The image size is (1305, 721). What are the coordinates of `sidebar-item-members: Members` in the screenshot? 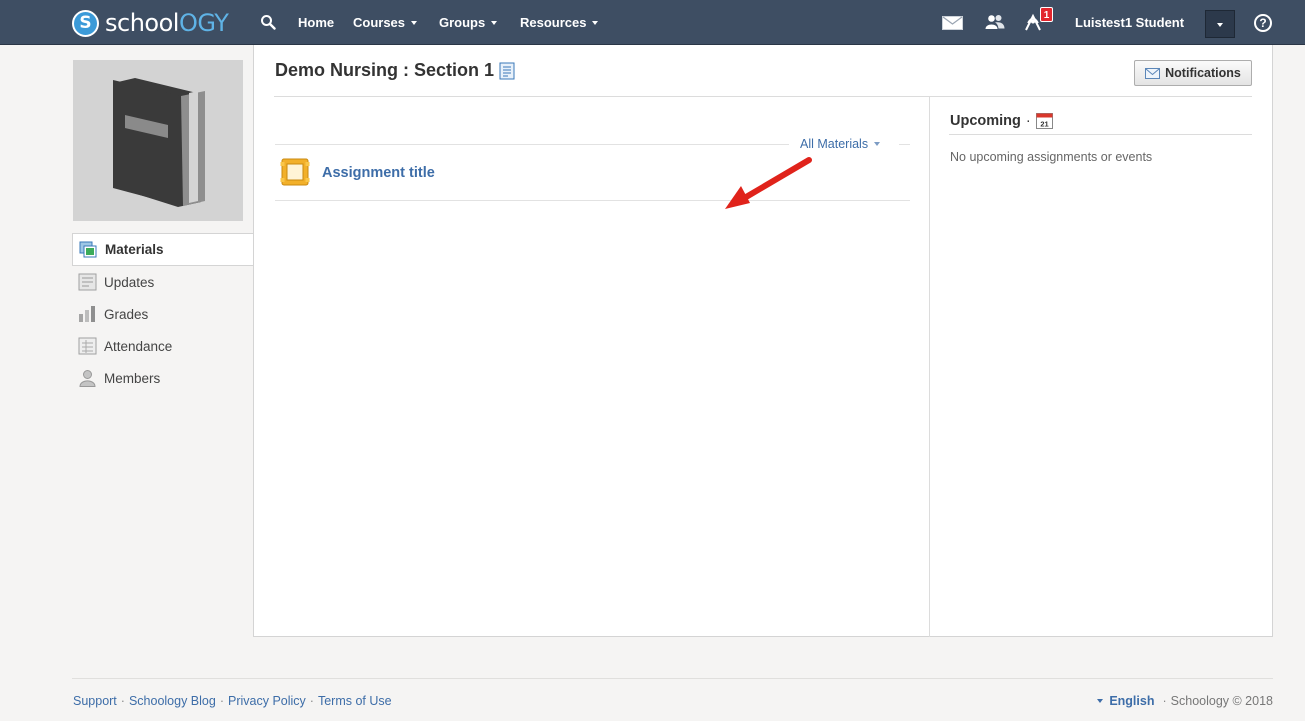 It's located at (163, 378).